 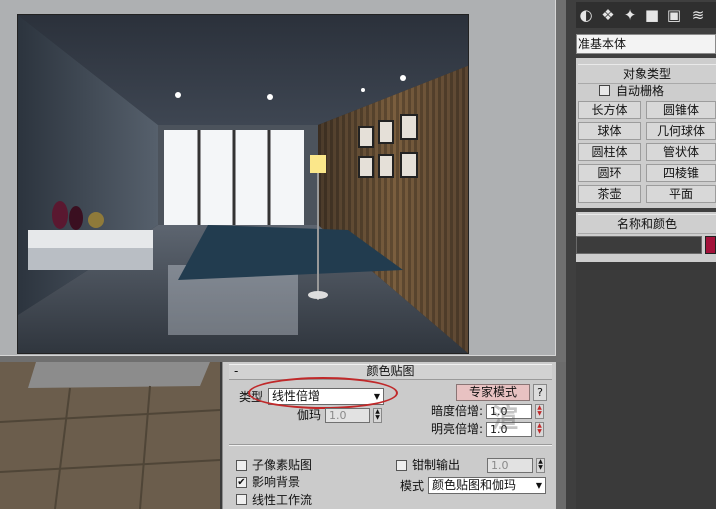 I want to click on command-panel-empty-area, so click(x=646, y=385).